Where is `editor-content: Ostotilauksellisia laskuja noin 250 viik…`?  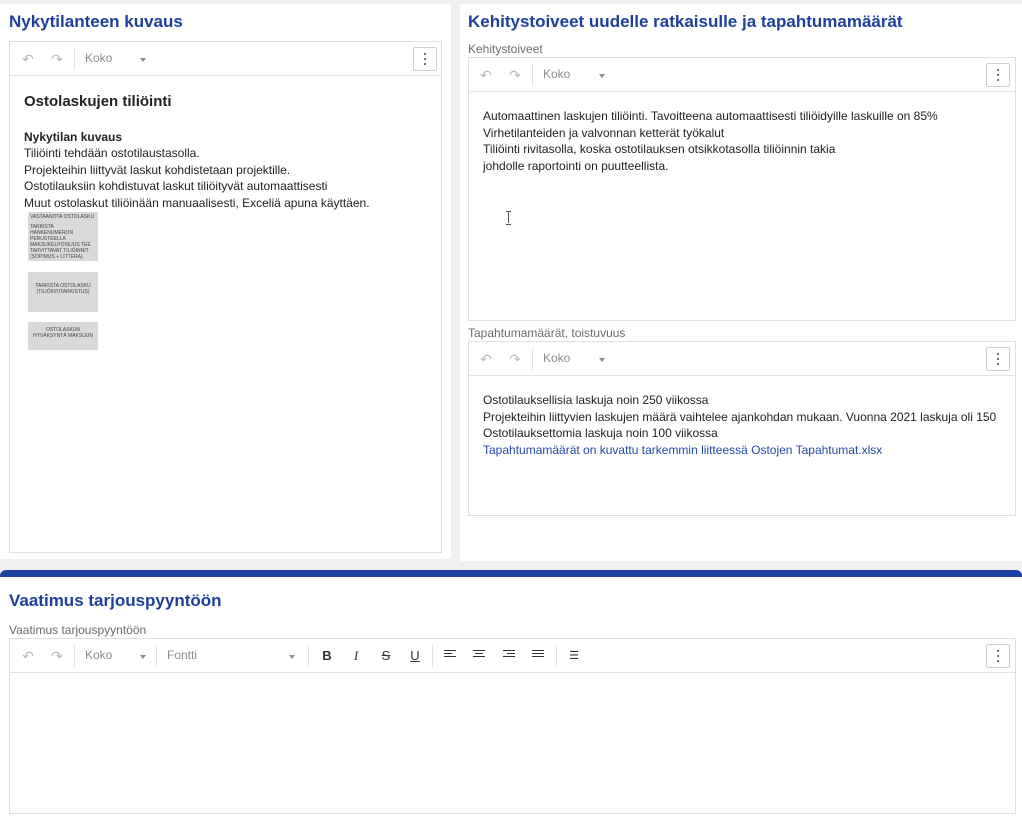
editor-content: Ostotilauksellisia laskuja noin 250 viik… is located at coordinates (744, 425).